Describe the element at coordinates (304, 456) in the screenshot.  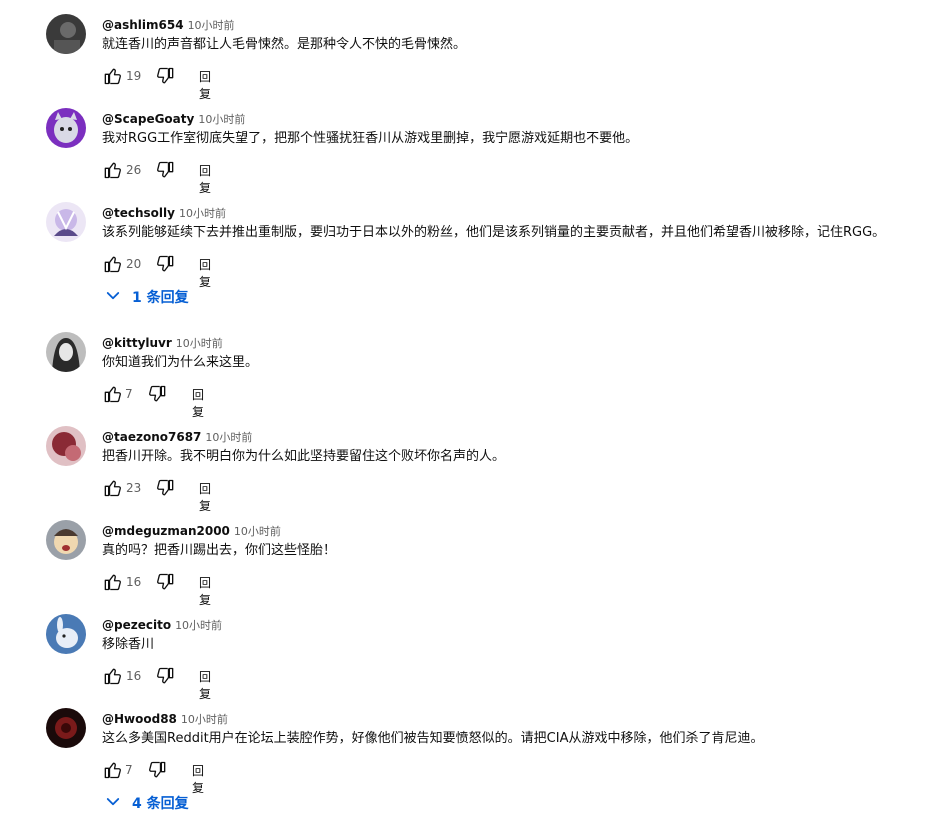
I see `comment-text: 把香川开除。我不明白你为什么如此坚持要留住这个败坏你名声的人。` at that location.